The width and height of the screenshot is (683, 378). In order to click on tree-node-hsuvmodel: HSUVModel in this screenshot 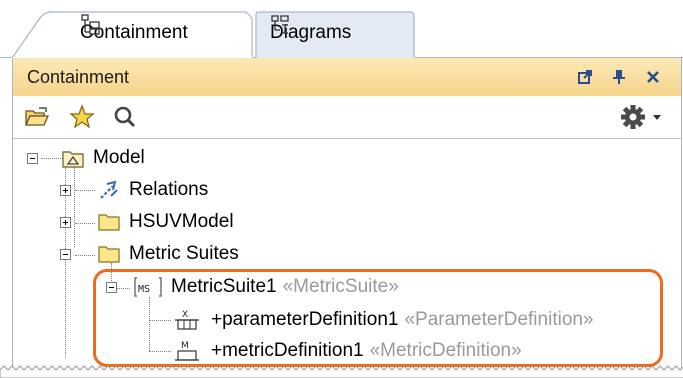, I will do `click(165, 222)`.